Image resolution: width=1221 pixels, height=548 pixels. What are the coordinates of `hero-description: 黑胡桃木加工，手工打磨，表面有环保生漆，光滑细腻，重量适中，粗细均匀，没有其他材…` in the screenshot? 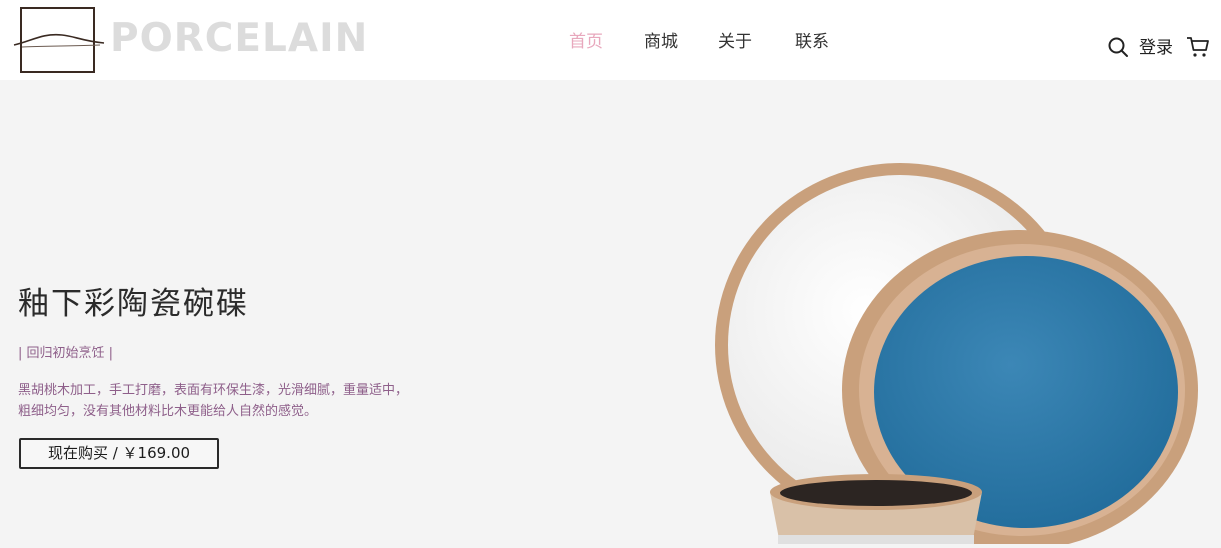 It's located at (213, 401).